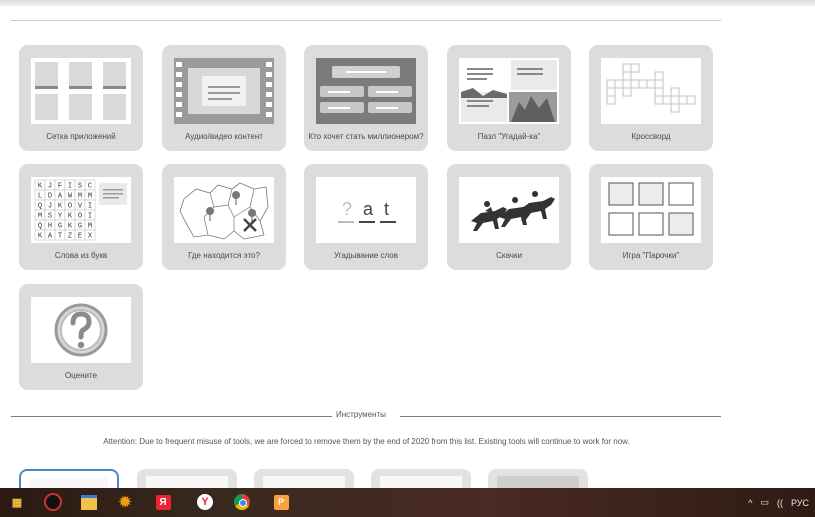  Describe the element at coordinates (651, 255) in the screenshot. I see `tile-label: Игра "Парочки"` at that location.